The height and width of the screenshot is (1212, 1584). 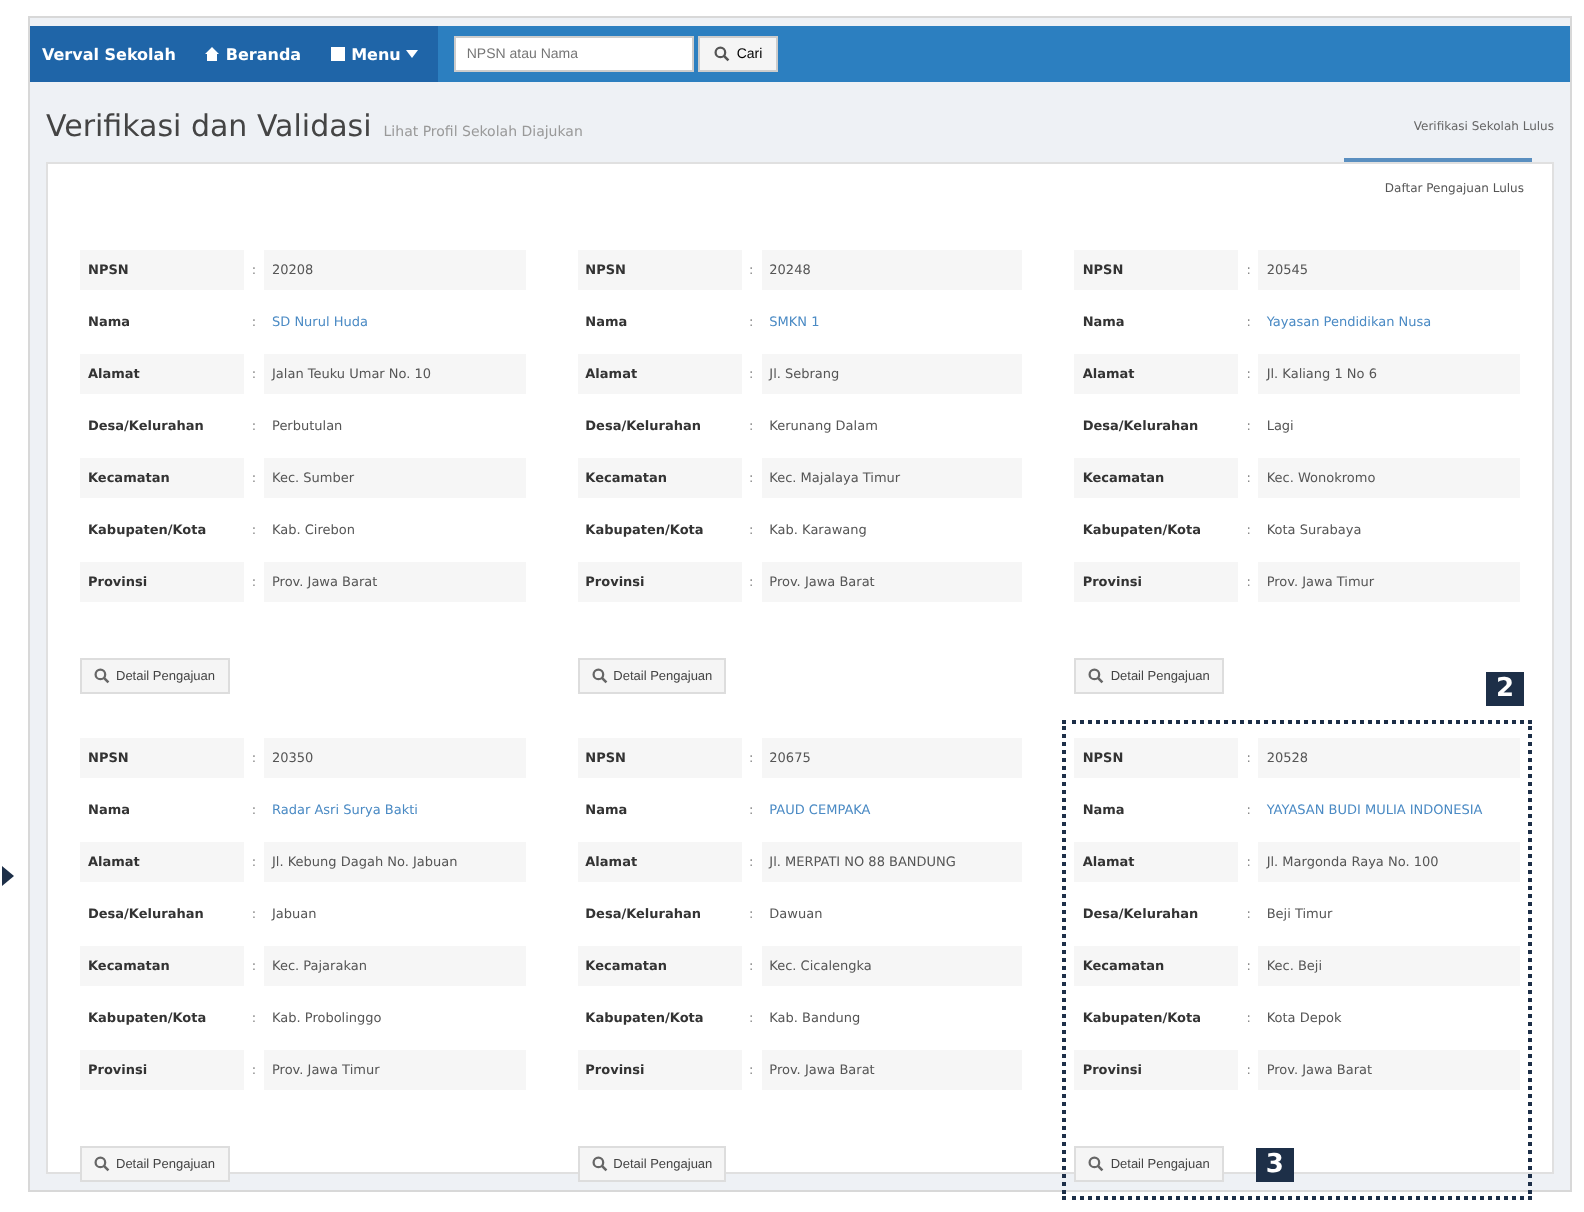 I want to click on nav-link: Beranda, so click(x=252, y=54).